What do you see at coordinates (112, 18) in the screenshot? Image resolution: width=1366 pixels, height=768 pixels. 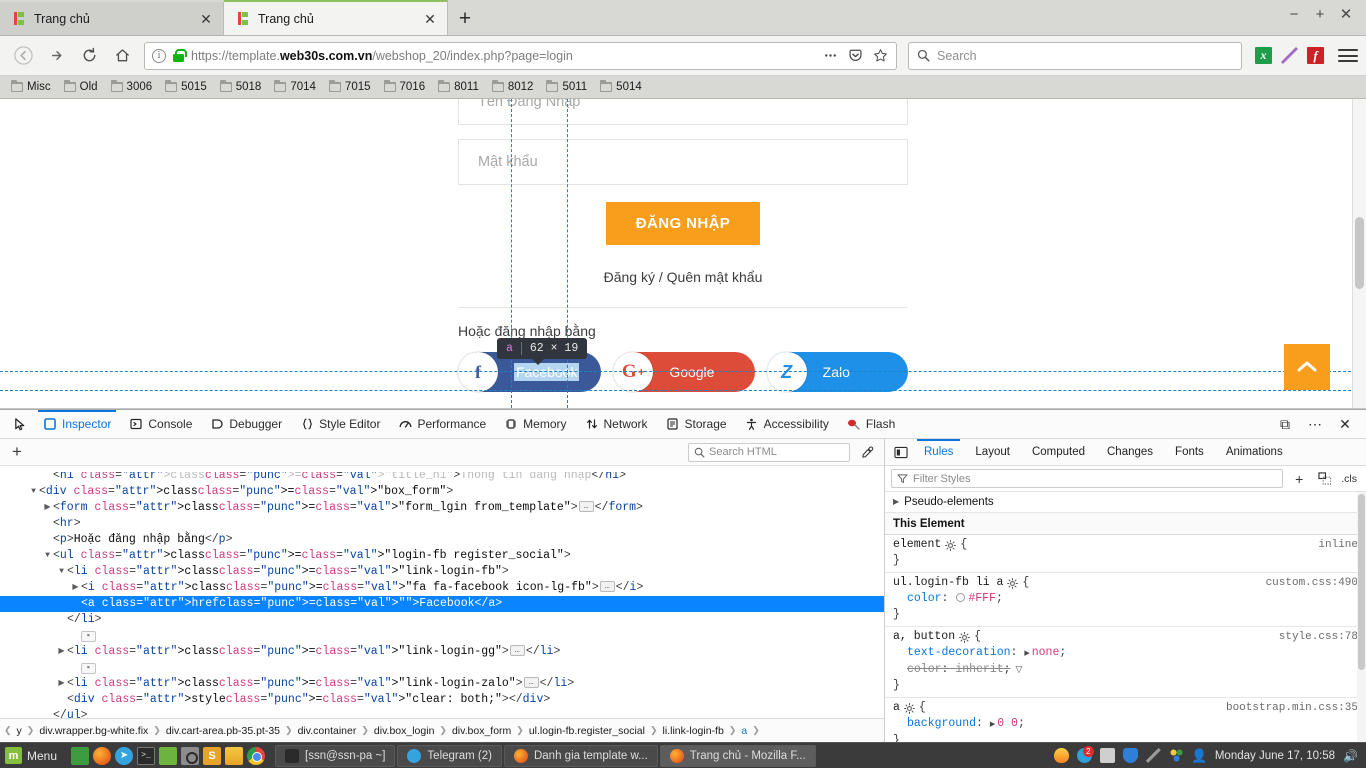 I see `browser-tab-1: Trang chủ ✕` at bounding box center [112, 18].